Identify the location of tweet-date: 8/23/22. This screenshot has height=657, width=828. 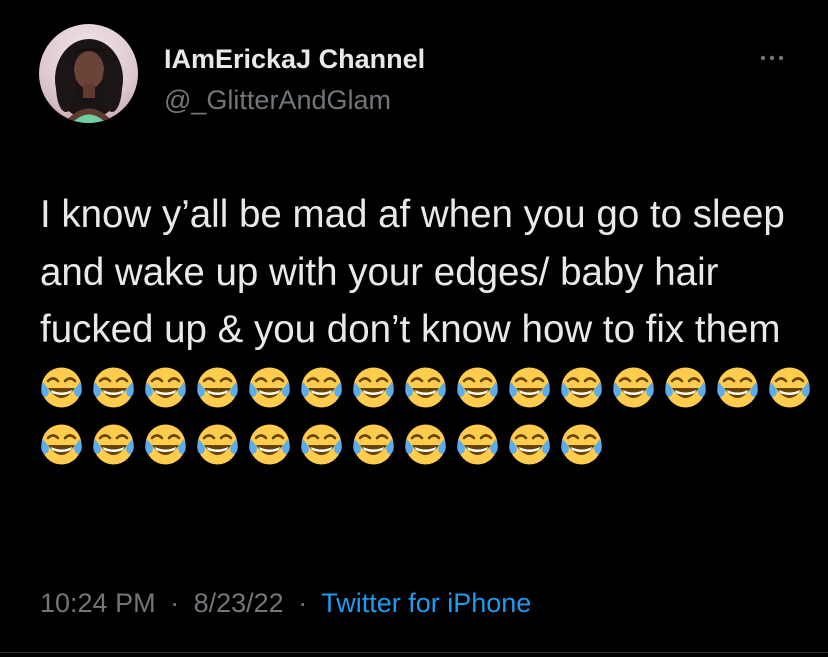
(239, 603).